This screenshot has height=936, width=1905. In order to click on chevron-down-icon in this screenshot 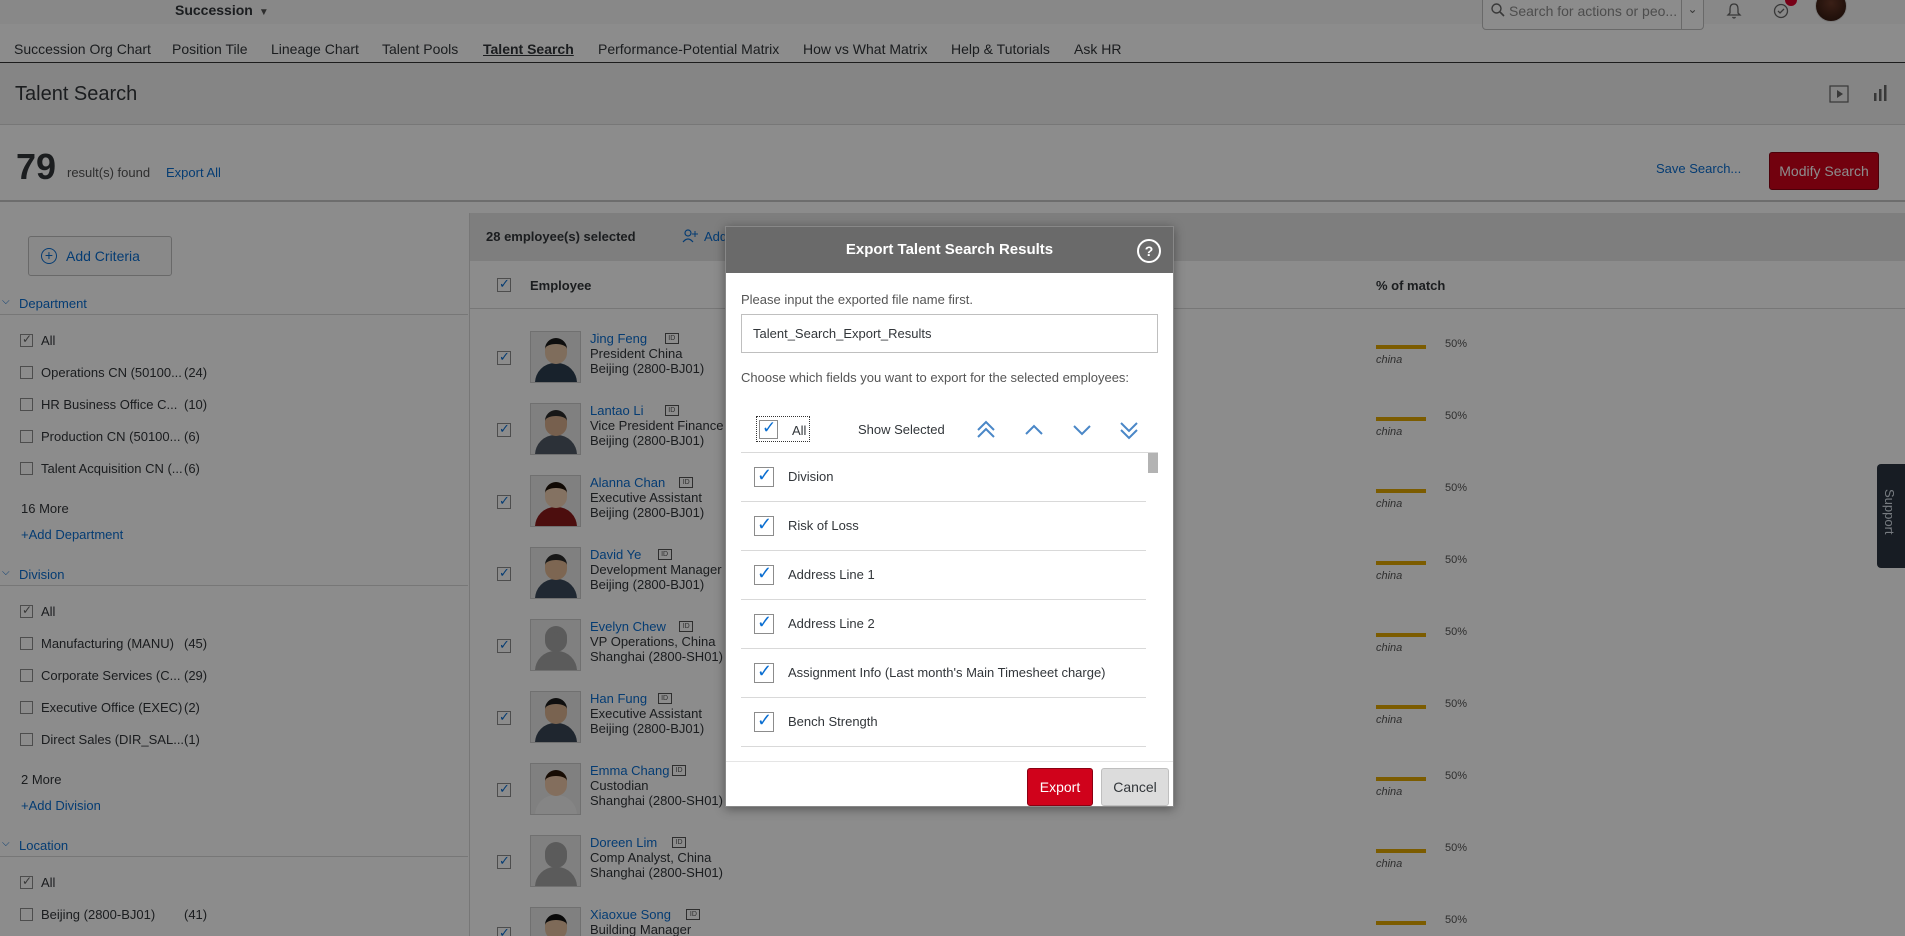, I will do `click(1082, 430)`.